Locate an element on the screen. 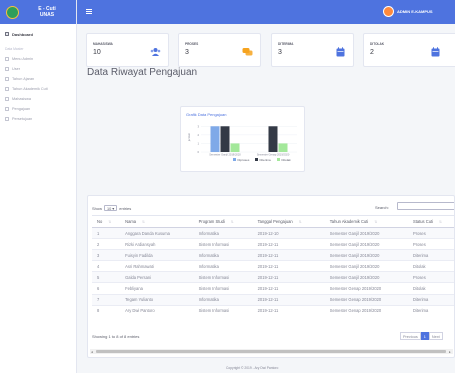 The width and height of the screenshot is (455, 373). sidebar-item-tahun-ajaran: Tahun Ajaran is located at coordinates (38, 79).